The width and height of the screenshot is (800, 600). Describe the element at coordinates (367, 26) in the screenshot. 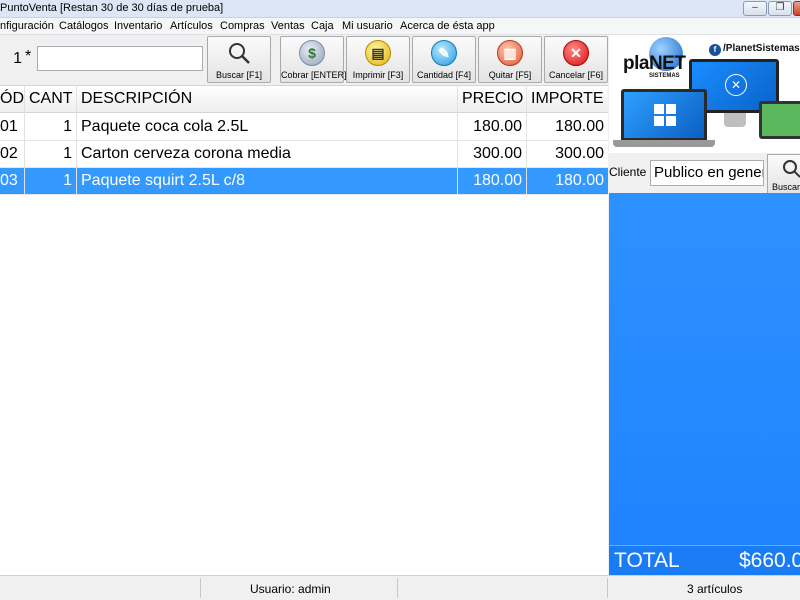

I see `menu-mi-usuario: Mi usuario` at that location.